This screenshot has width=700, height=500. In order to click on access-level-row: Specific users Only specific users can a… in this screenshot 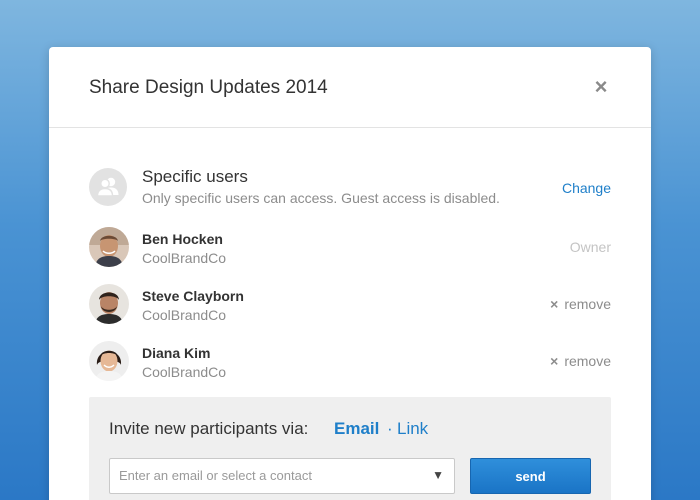, I will do `click(350, 189)`.